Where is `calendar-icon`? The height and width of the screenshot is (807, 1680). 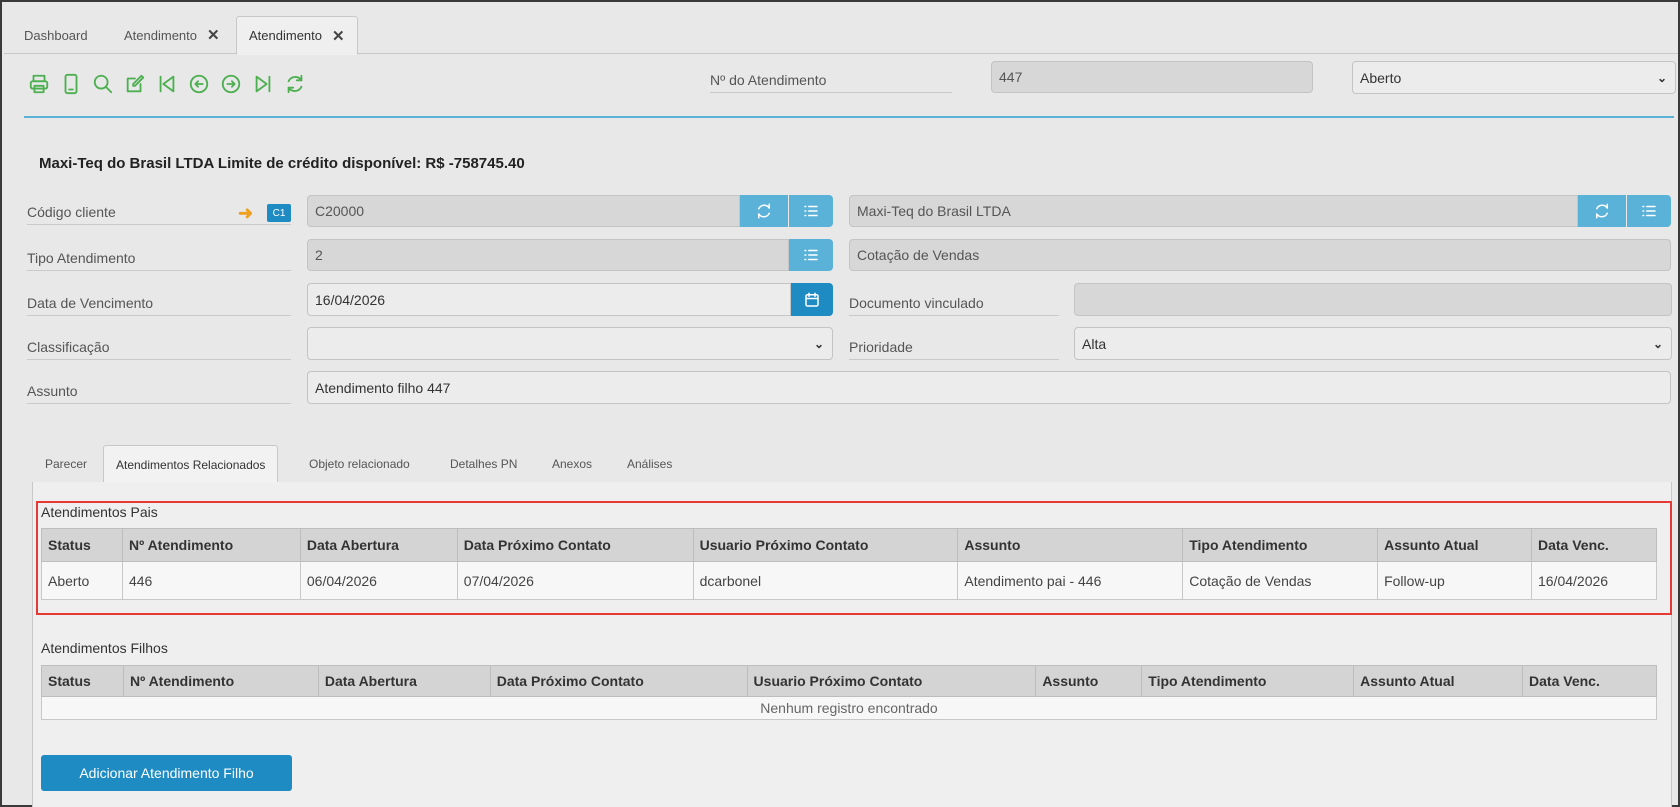
calendar-icon is located at coordinates (812, 299).